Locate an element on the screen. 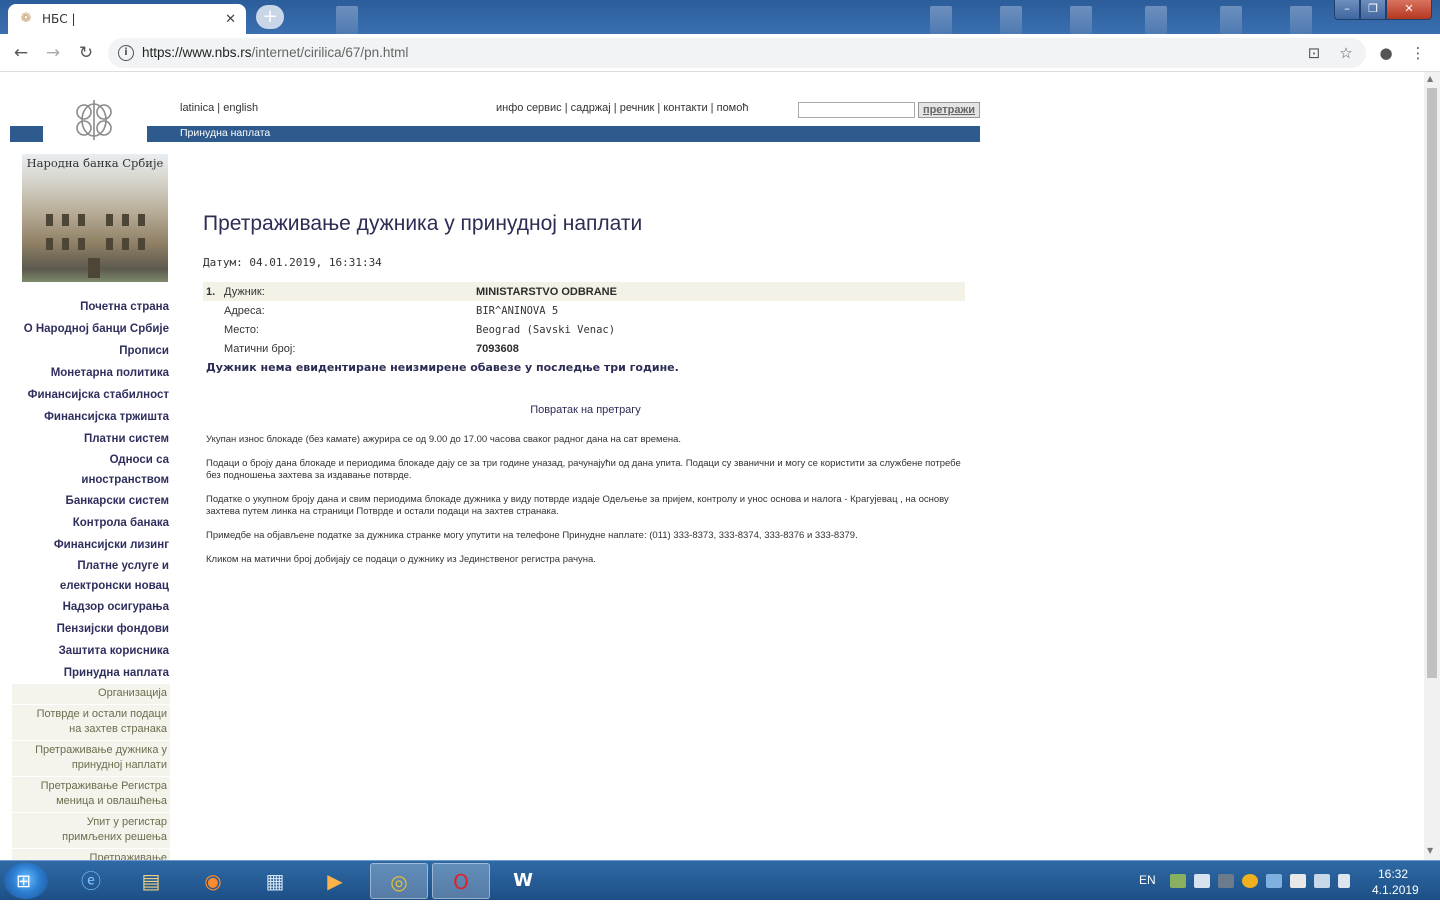 The height and width of the screenshot is (913, 1440). action-center-flag-icon is located at coordinates (1298, 881).